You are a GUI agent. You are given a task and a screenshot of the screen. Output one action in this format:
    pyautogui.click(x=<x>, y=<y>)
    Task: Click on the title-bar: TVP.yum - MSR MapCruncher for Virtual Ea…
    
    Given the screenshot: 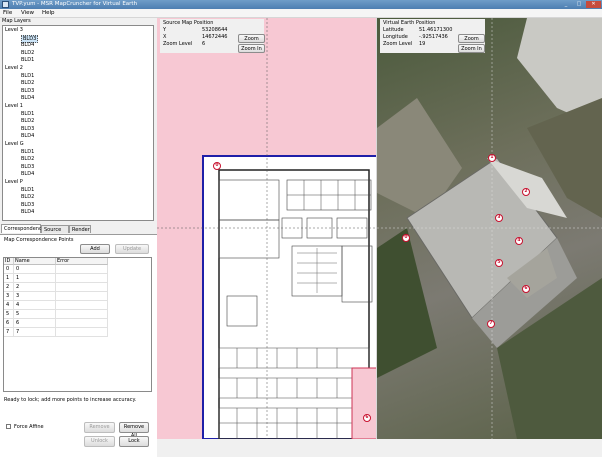 What is the action you would take?
    pyautogui.click(x=301, y=4)
    